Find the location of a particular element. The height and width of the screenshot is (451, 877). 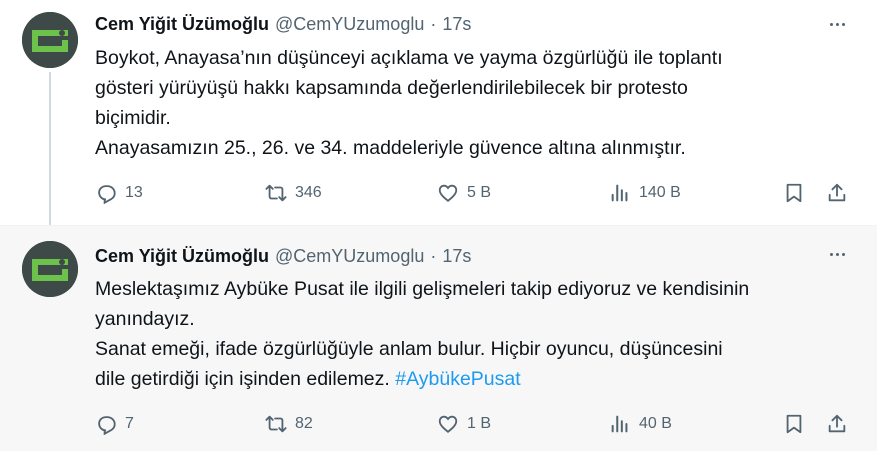

views-button: 140 B is located at coordinates (645, 193).